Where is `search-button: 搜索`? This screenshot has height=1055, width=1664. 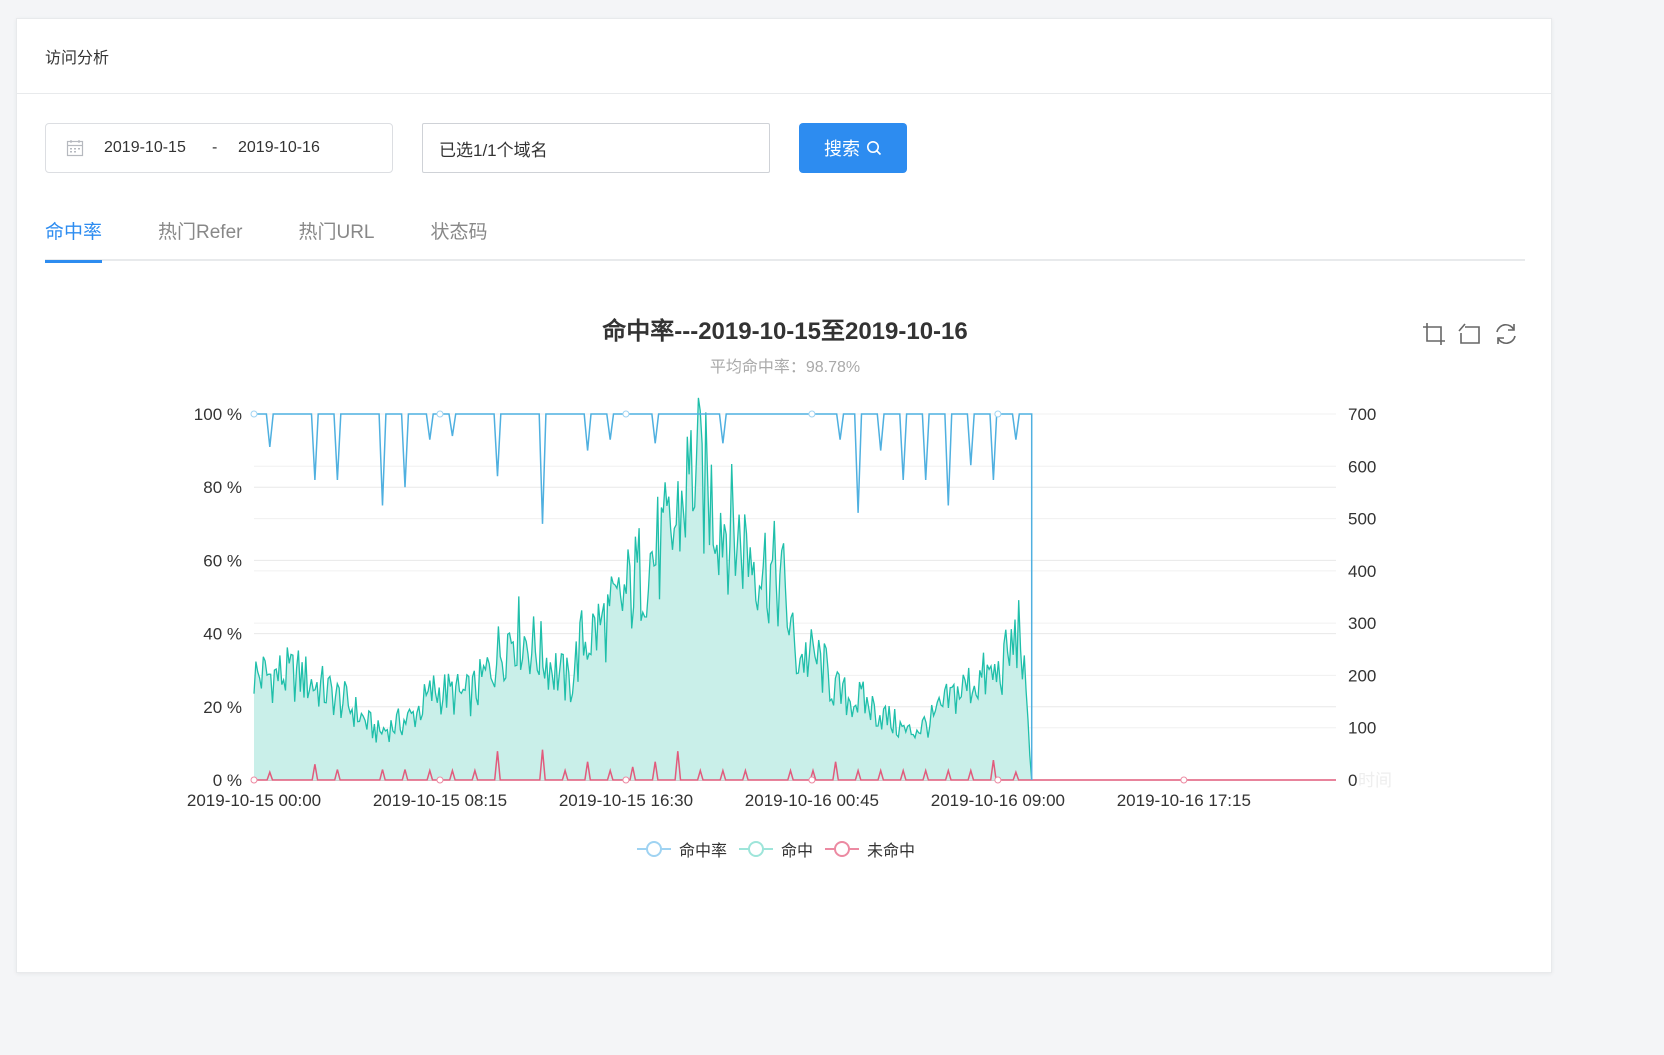 search-button: 搜索 is located at coordinates (853, 148).